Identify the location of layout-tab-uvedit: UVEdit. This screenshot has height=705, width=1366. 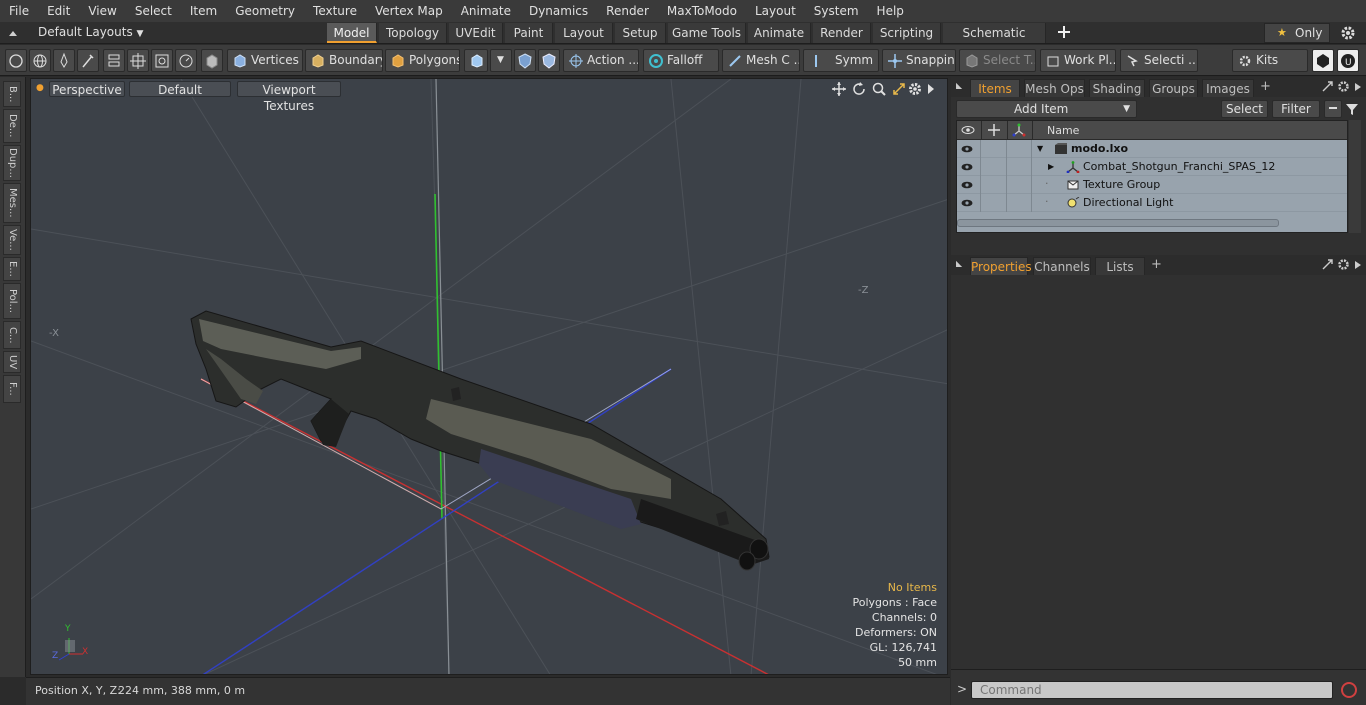
(476, 33).